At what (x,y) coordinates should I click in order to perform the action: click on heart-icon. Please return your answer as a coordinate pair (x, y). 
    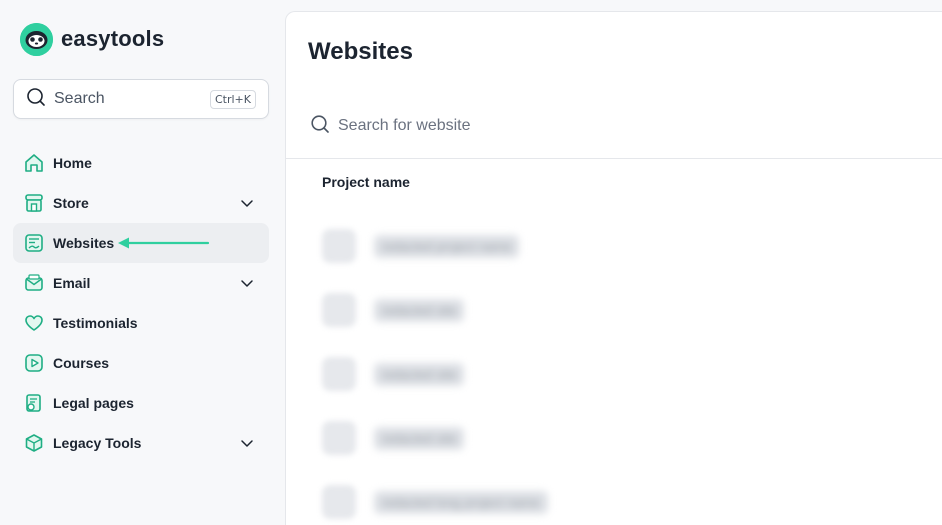
    Looking at the image, I should click on (34, 323).